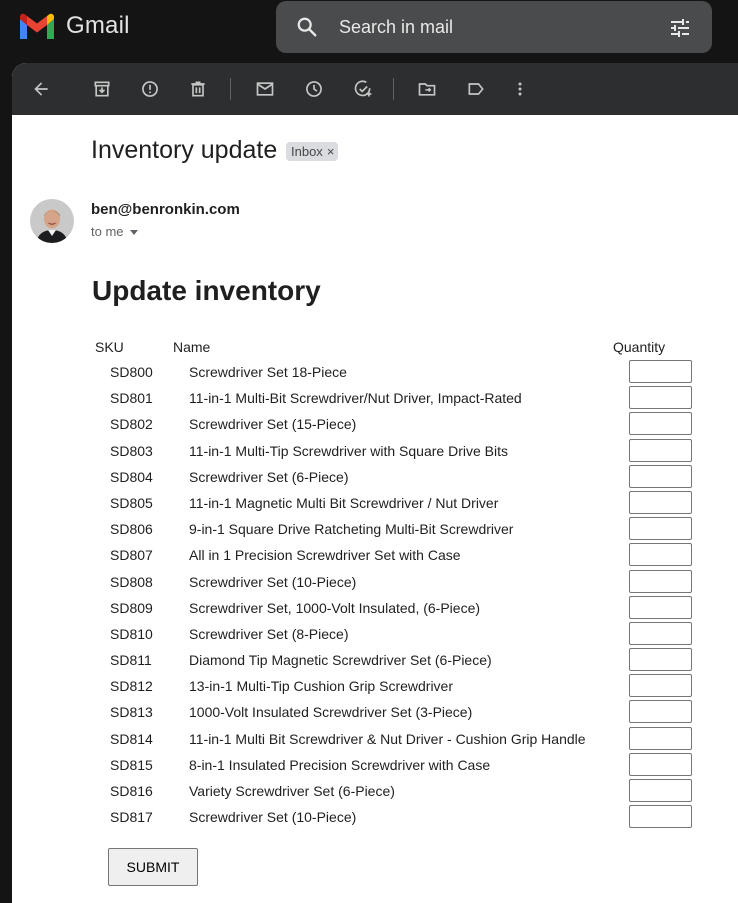 The width and height of the screenshot is (738, 903). What do you see at coordinates (292, 791) in the screenshot?
I see `product-name-cell: Variety Screwdriver Set (6-Piece)` at bounding box center [292, 791].